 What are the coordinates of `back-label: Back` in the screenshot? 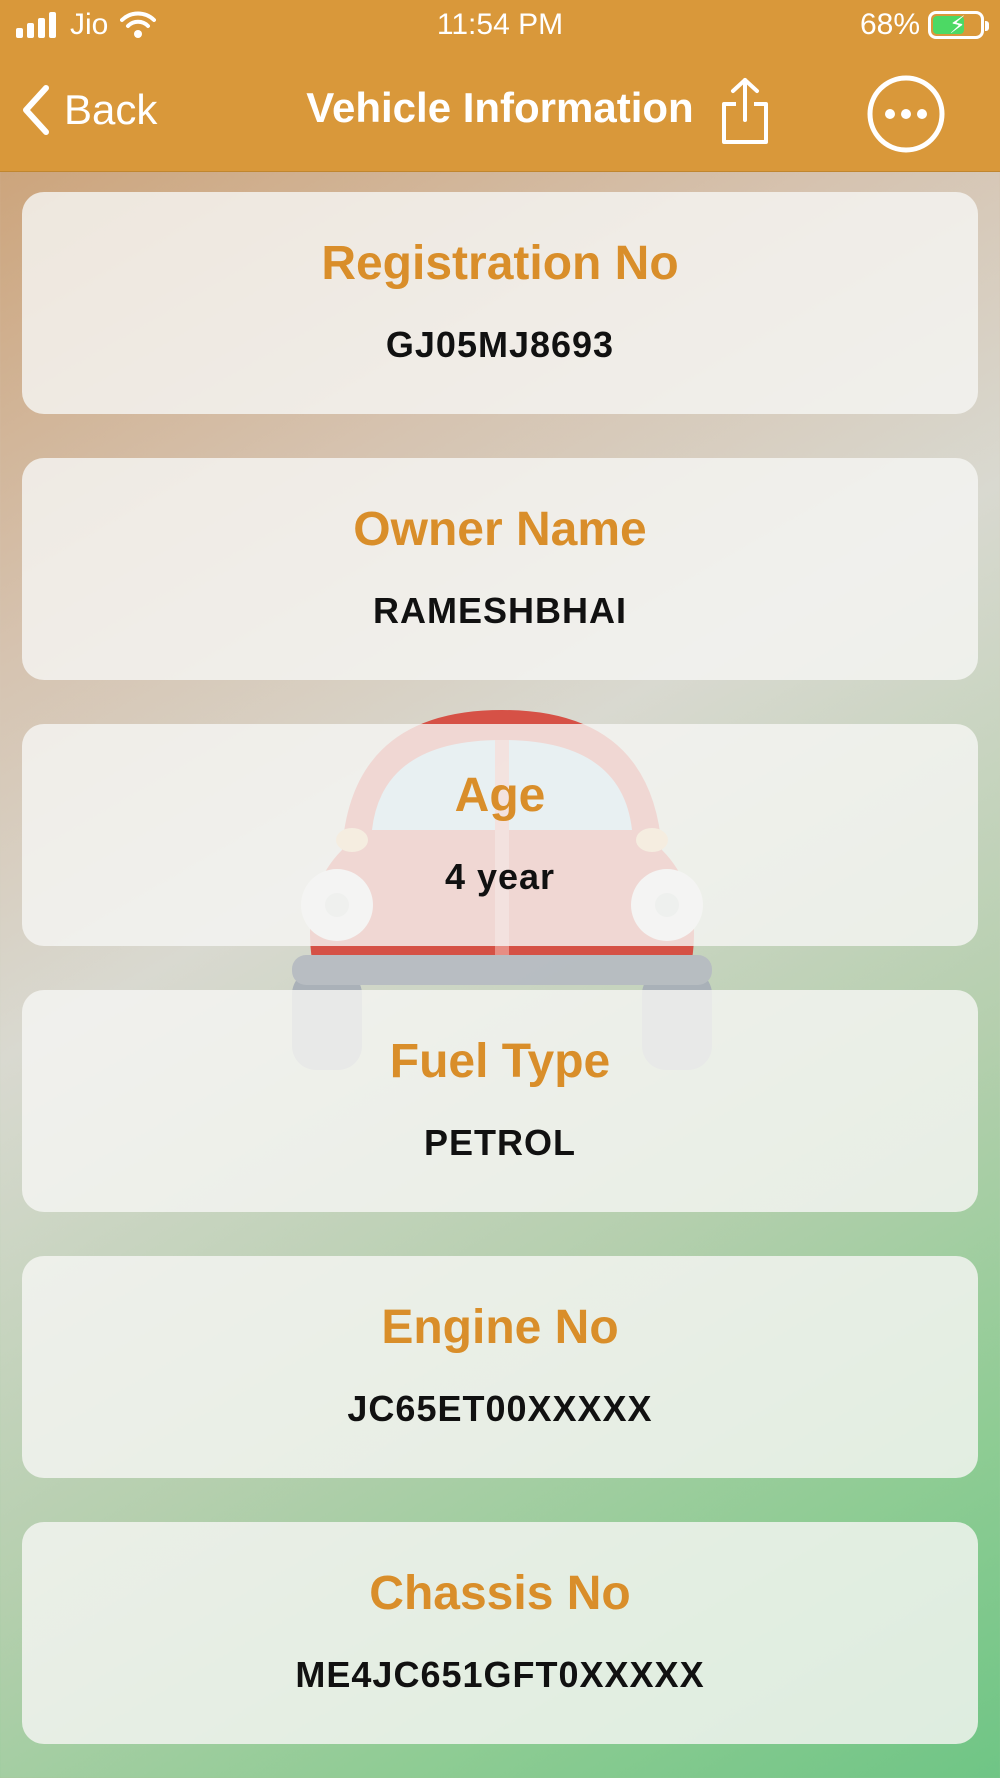 It's located at (111, 109).